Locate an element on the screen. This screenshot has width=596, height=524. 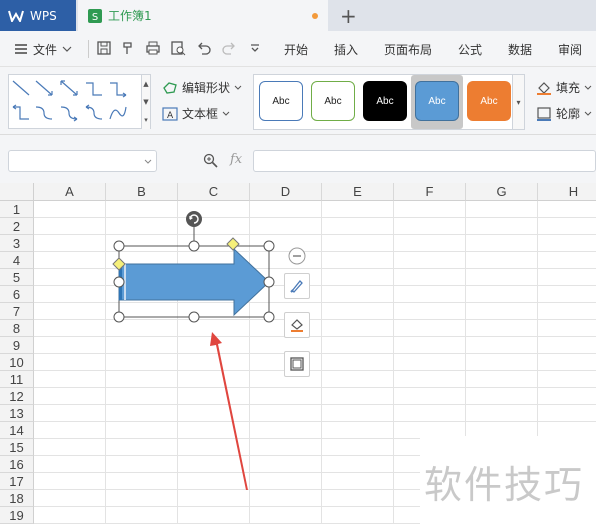
shape-style-button is located at coordinates (297, 286).